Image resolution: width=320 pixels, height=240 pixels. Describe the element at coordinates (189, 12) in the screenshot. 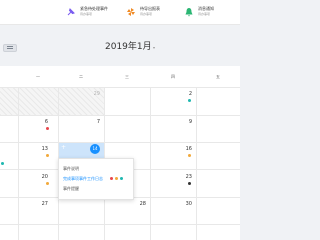

I see `bell-icon` at that location.